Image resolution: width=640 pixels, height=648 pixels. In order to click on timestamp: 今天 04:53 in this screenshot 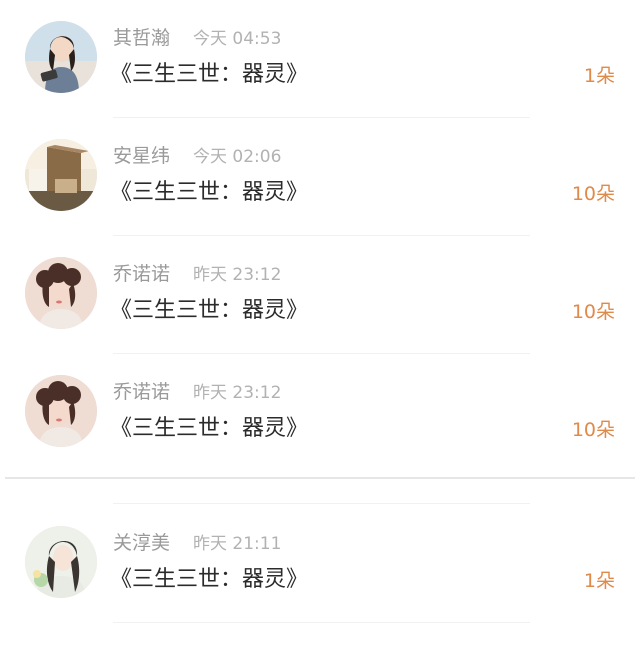, I will do `click(237, 39)`.